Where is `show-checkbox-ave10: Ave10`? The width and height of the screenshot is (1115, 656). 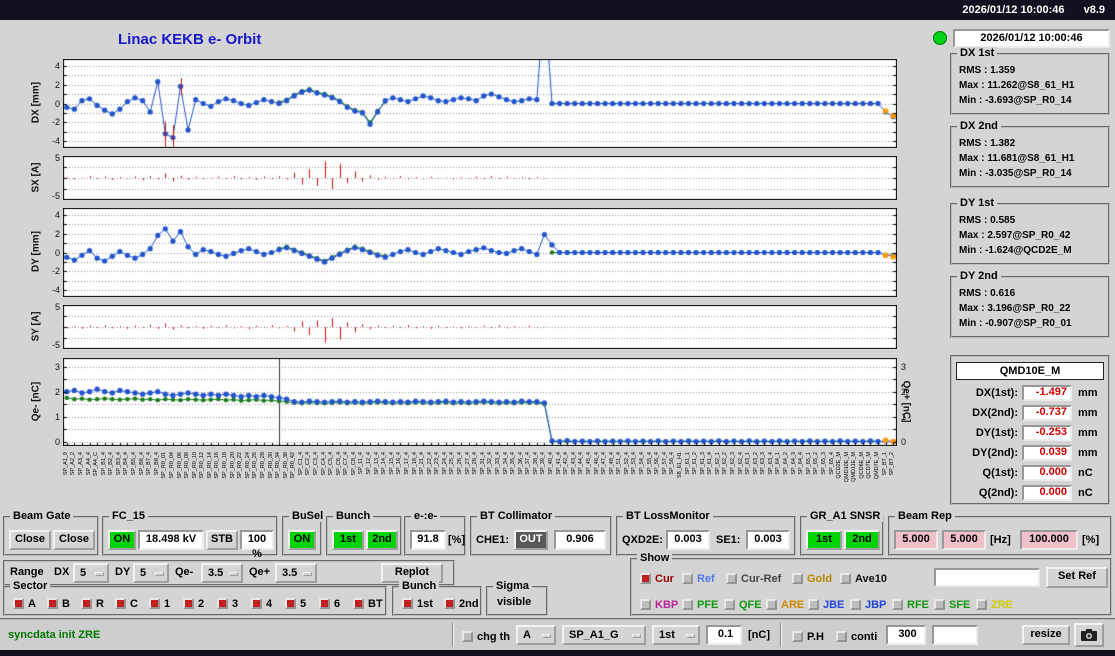 show-checkbox-ave10: Ave10 is located at coordinates (863, 578).